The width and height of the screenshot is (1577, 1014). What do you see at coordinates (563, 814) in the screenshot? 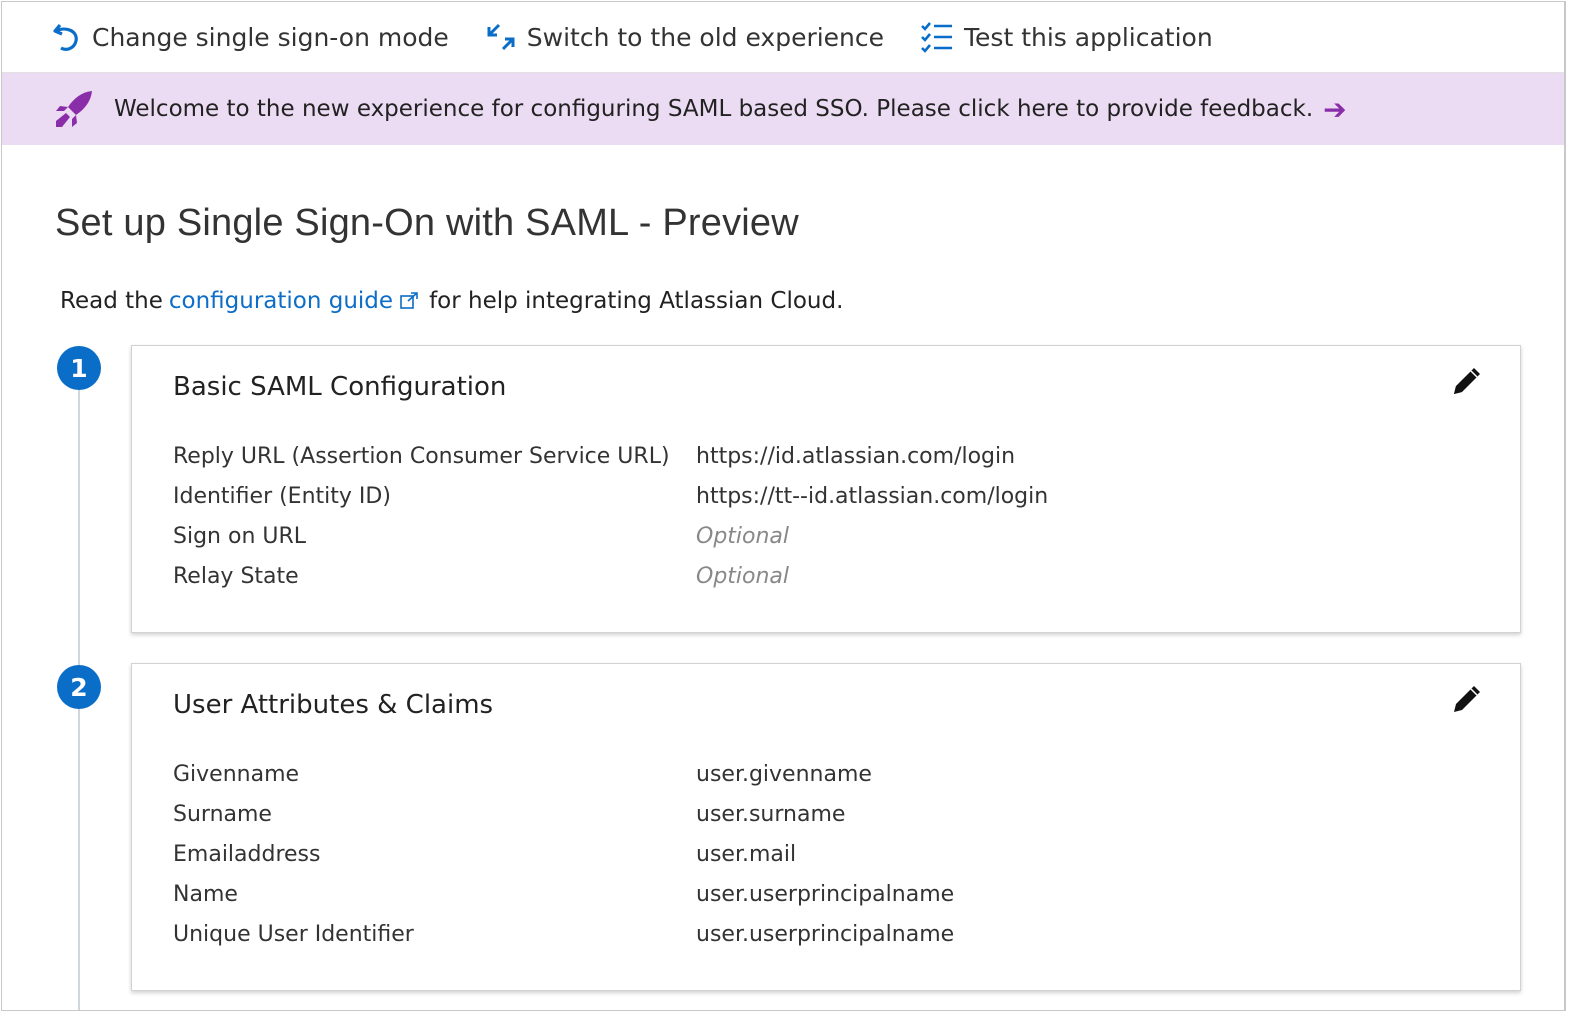
I see `list-item: Surname user.surname` at bounding box center [563, 814].